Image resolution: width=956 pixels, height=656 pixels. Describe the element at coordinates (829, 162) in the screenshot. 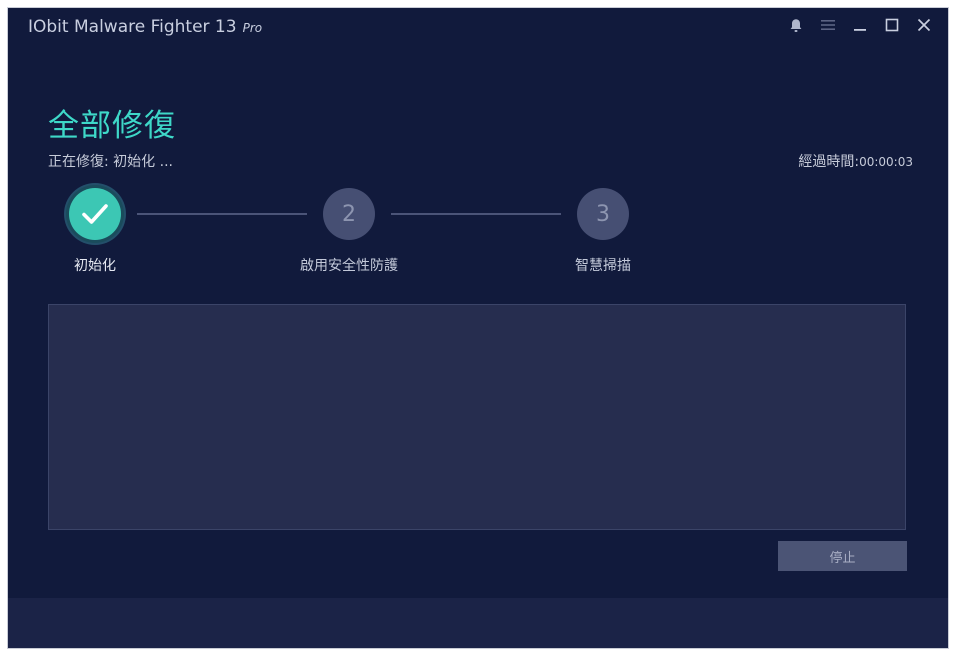

I see `elapsed-label: 經過時間:` at that location.